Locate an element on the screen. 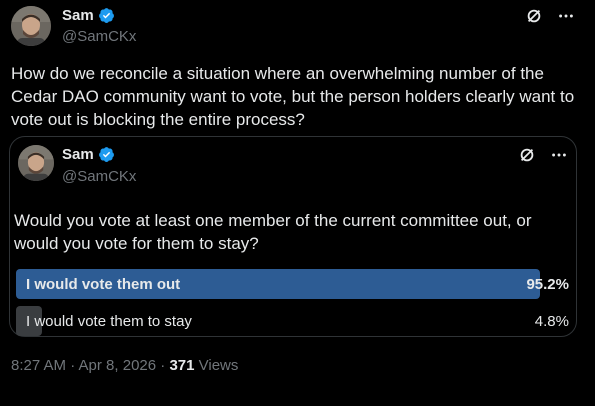 This screenshot has width=595, height=406. poll-option-percent: 95.2% is located at coordinates (547, 284).